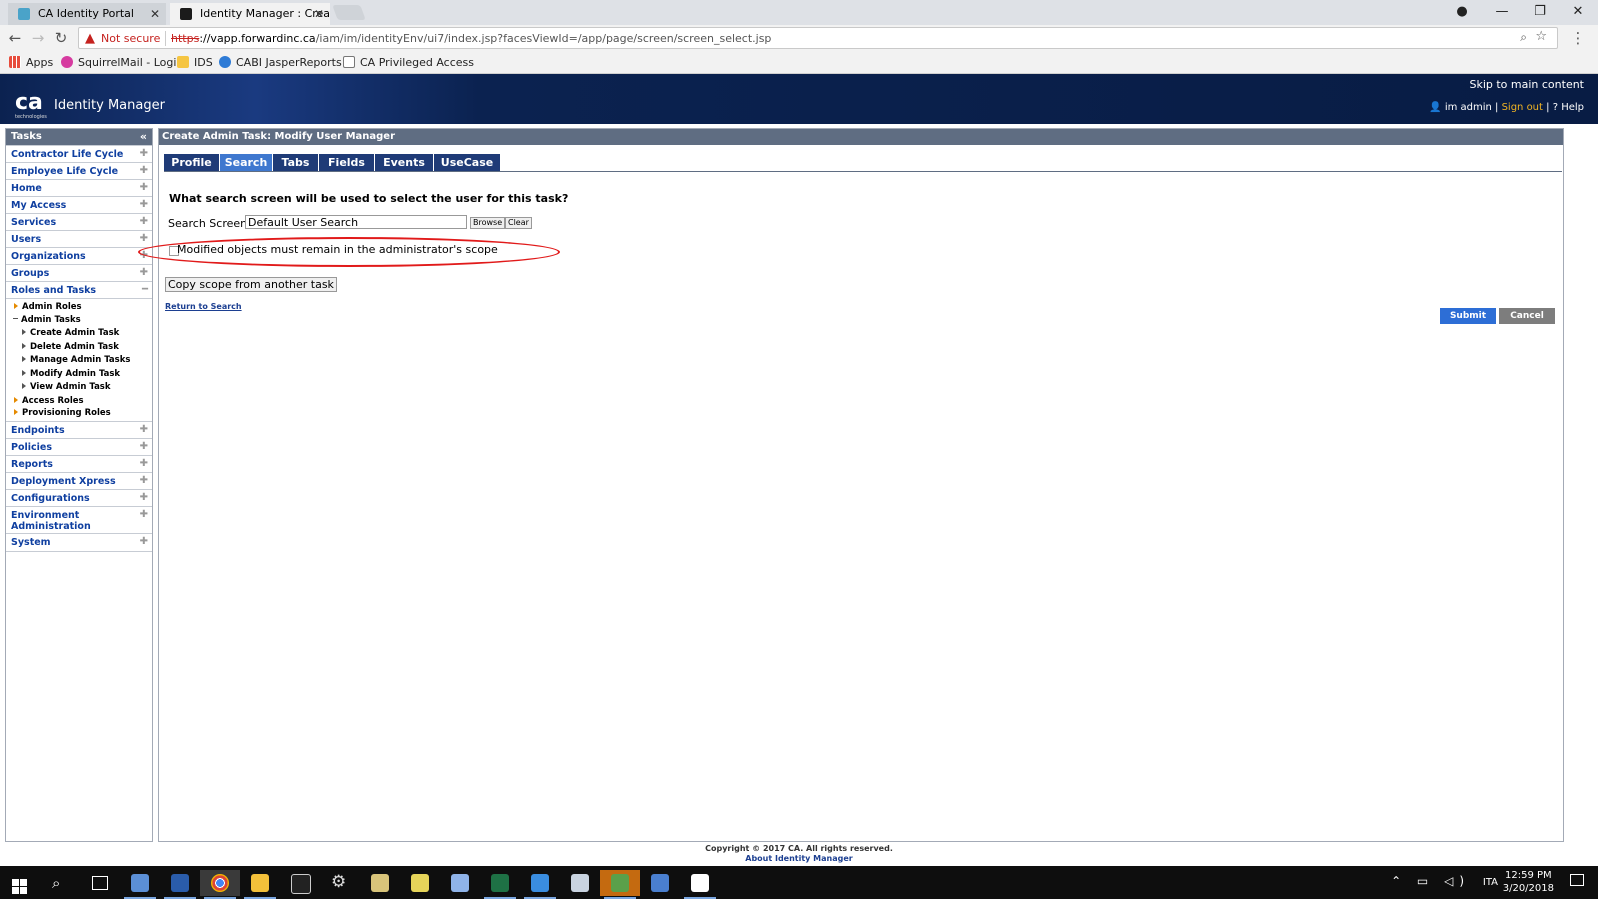  I want to click on sidebar-subitem-create-admin-task: Create Admin Task, so click(70, 333).